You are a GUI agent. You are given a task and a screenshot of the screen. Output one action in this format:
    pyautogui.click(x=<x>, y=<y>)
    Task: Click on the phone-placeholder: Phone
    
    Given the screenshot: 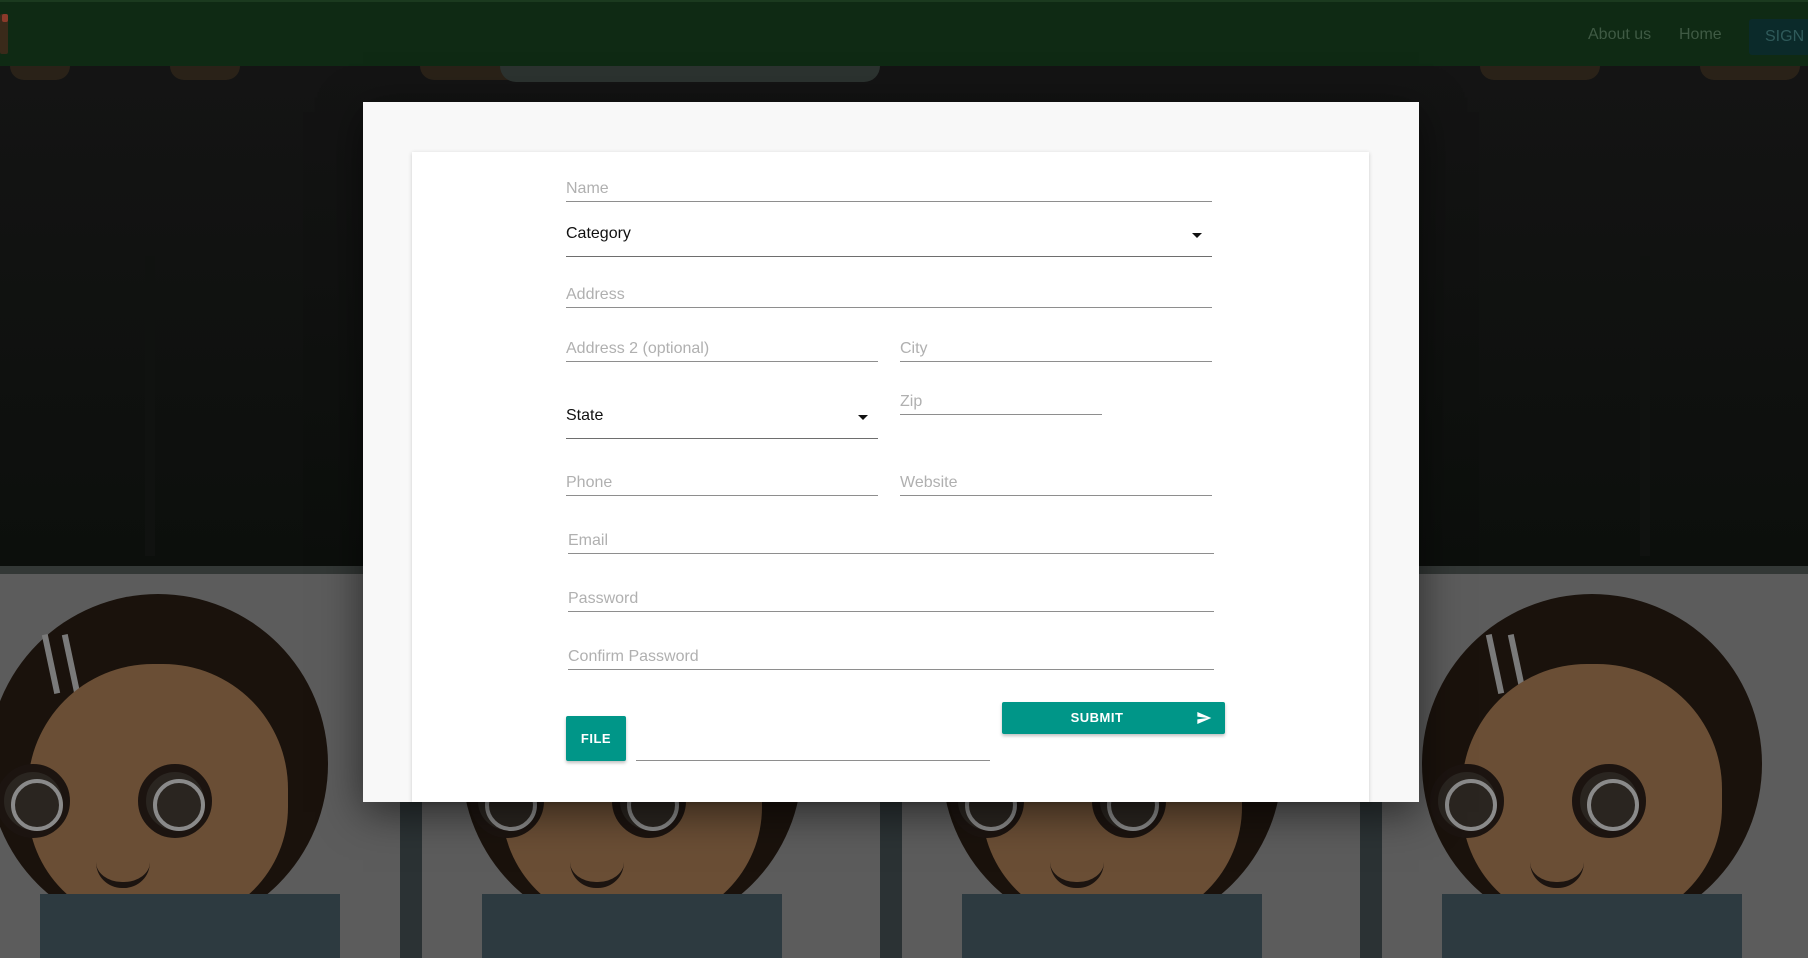 What is the action you would take?
    pyautogui.click(x=589, y=482)
    